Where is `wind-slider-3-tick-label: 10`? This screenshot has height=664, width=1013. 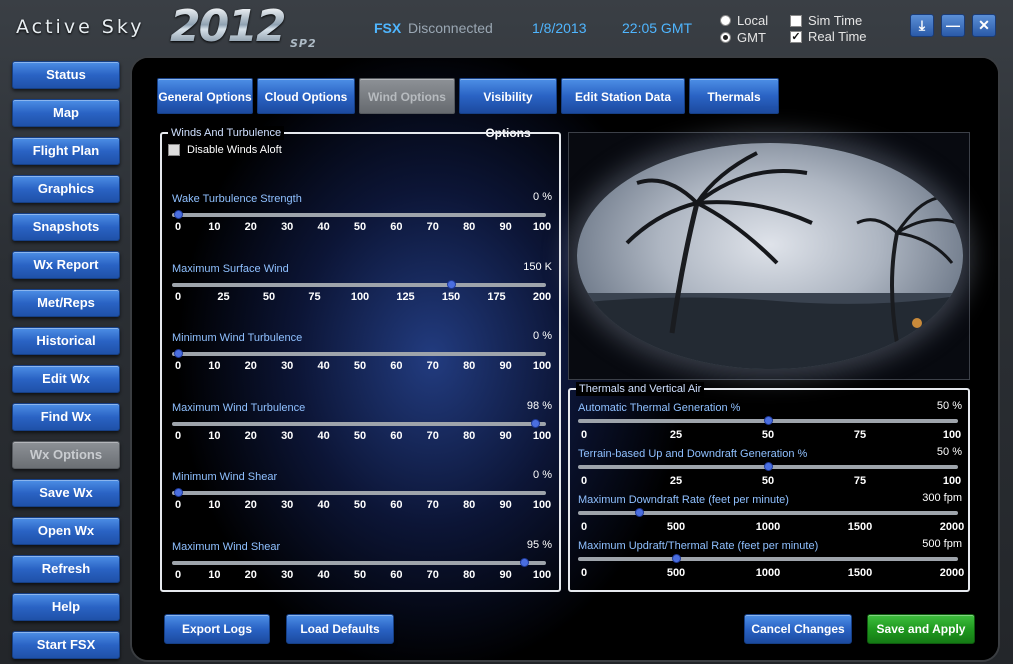
wind-slider-3-tick-label: 10 is located at coordinates (214, 435).